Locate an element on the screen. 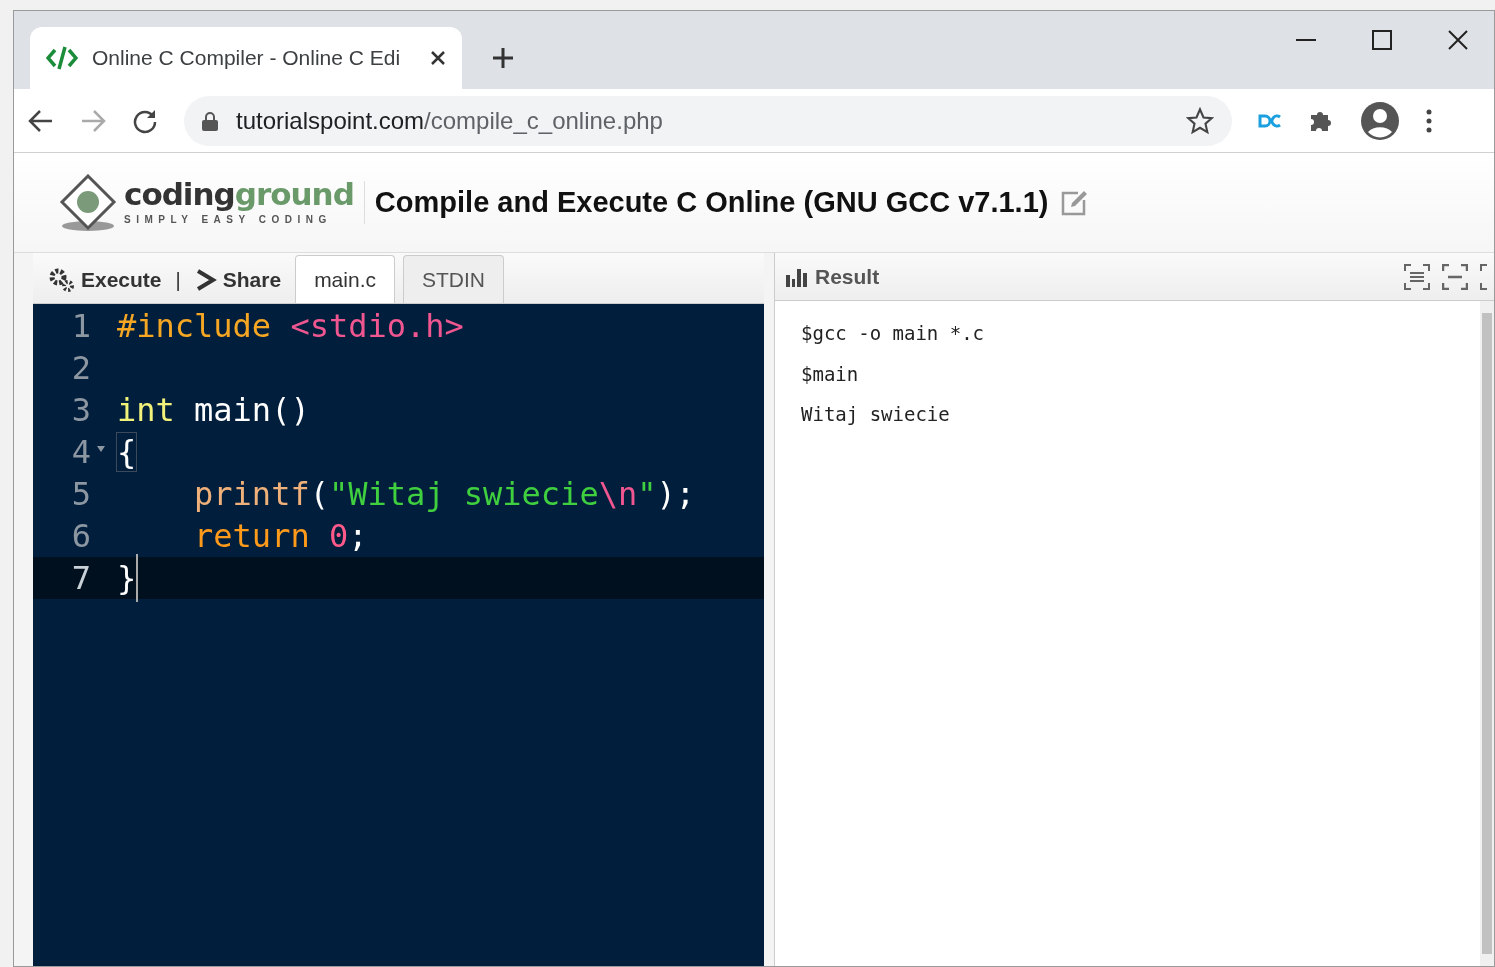  maximize-icon is located at coordinates (1382, 40).